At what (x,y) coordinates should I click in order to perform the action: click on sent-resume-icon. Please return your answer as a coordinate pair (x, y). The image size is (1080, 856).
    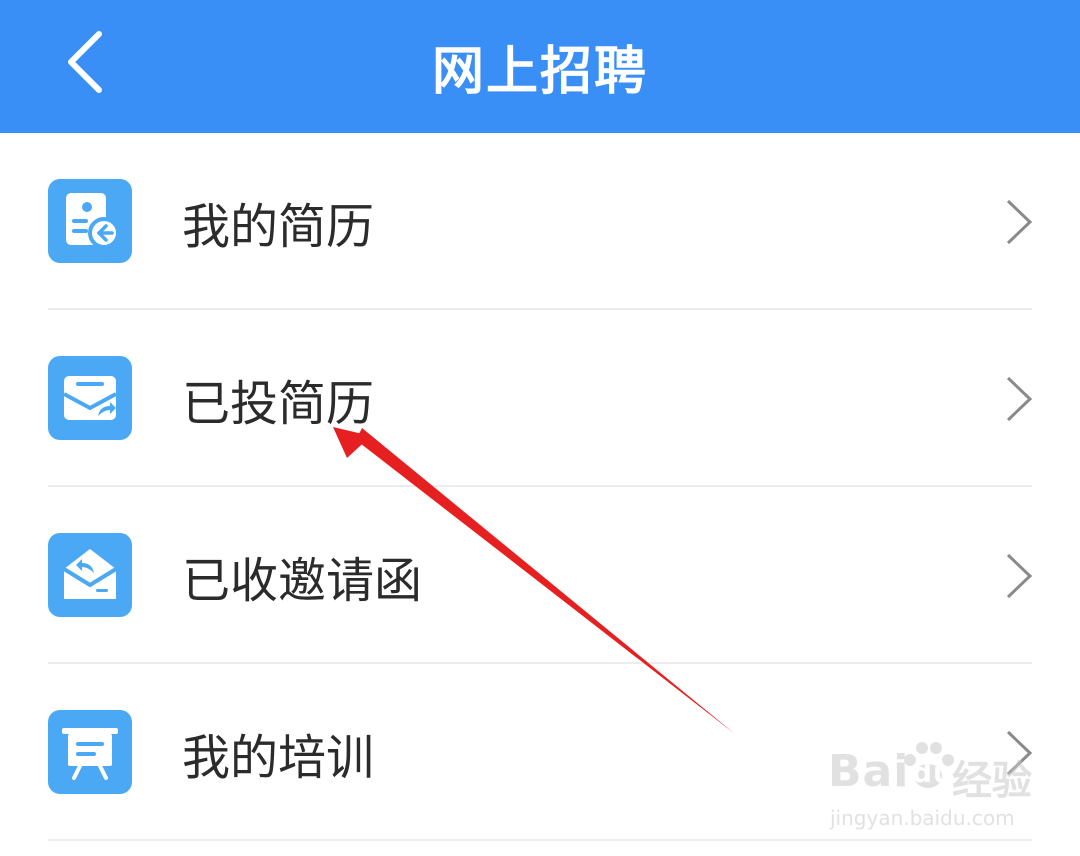
    Looking at the image, I should click on (90, 398).